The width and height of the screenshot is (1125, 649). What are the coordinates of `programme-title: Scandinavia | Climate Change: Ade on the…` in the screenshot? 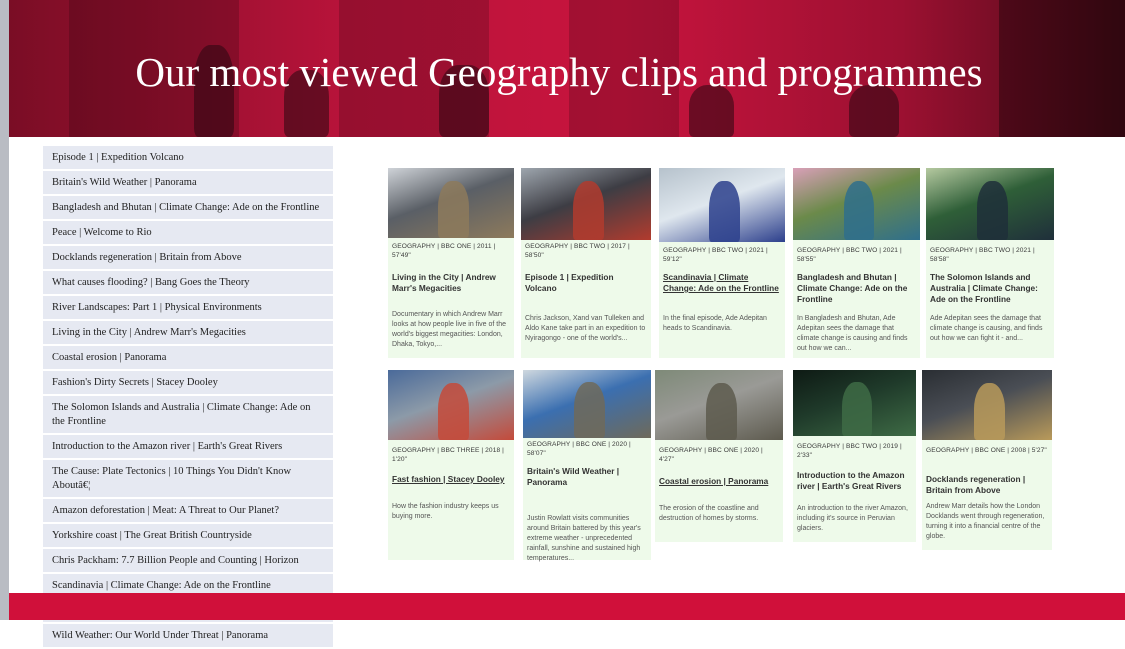 It's located at (722, 283).